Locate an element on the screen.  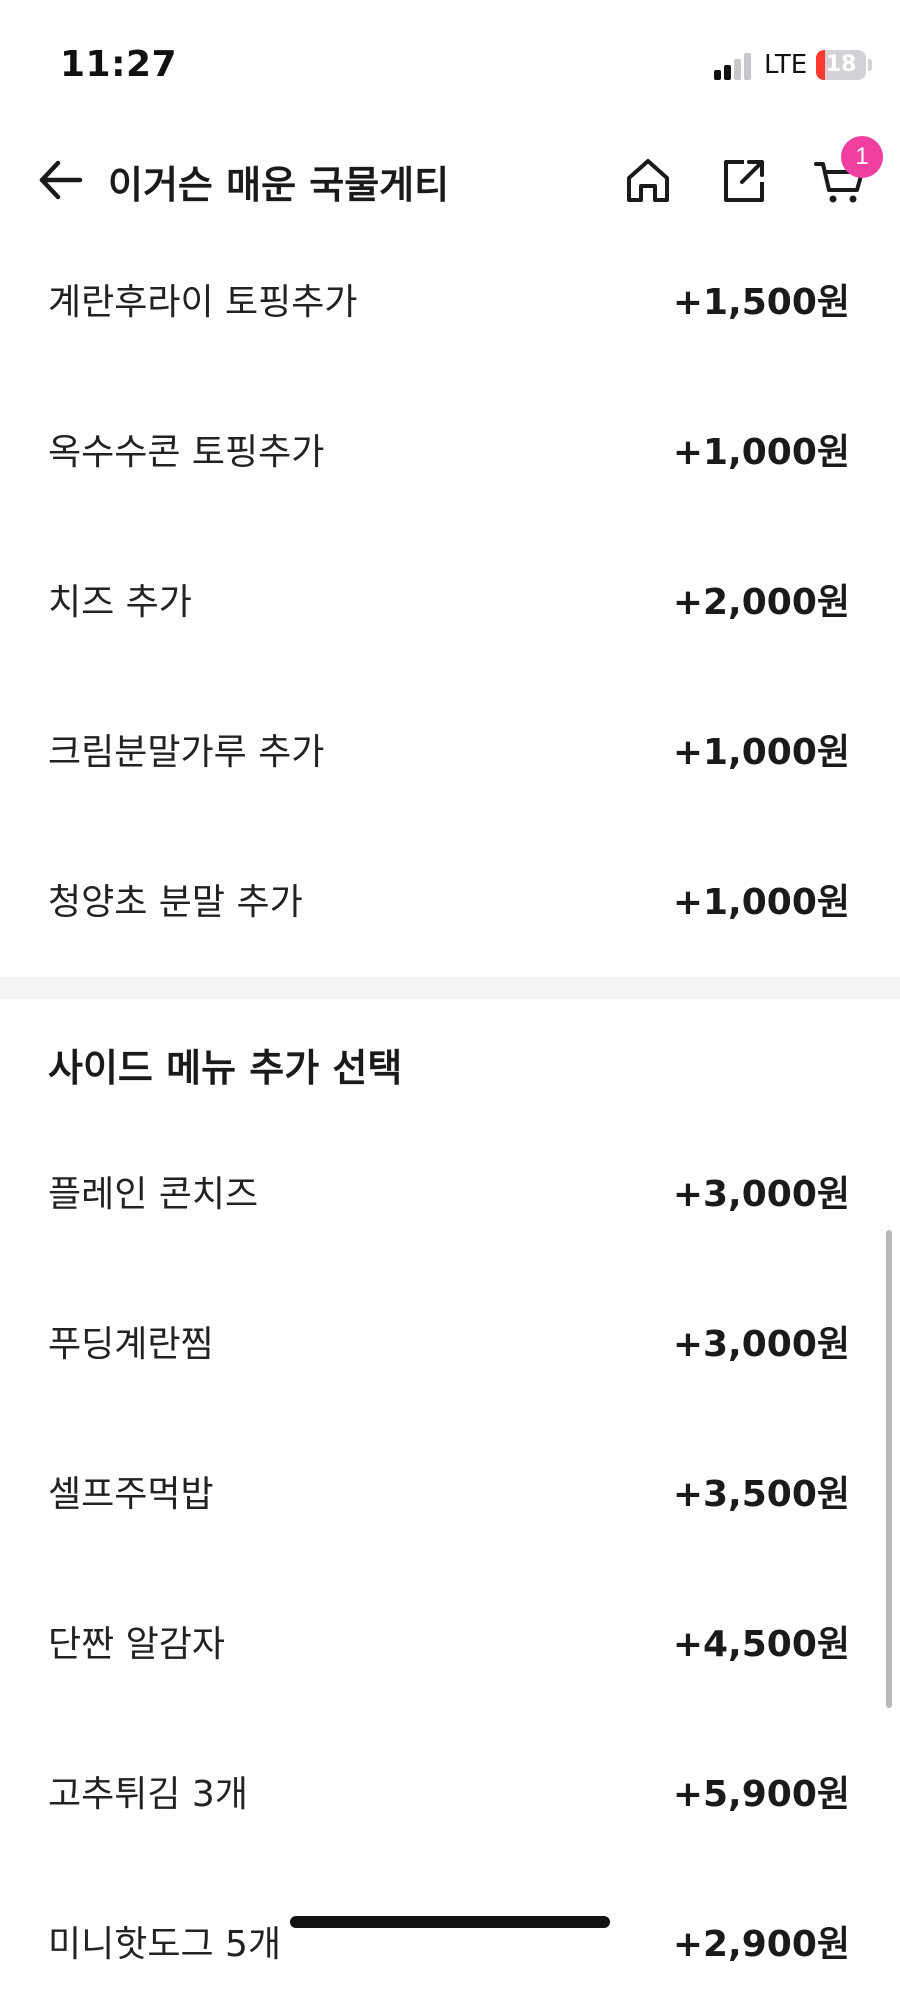
cart-count-badge: 1 is located at coordinates (862, 157).